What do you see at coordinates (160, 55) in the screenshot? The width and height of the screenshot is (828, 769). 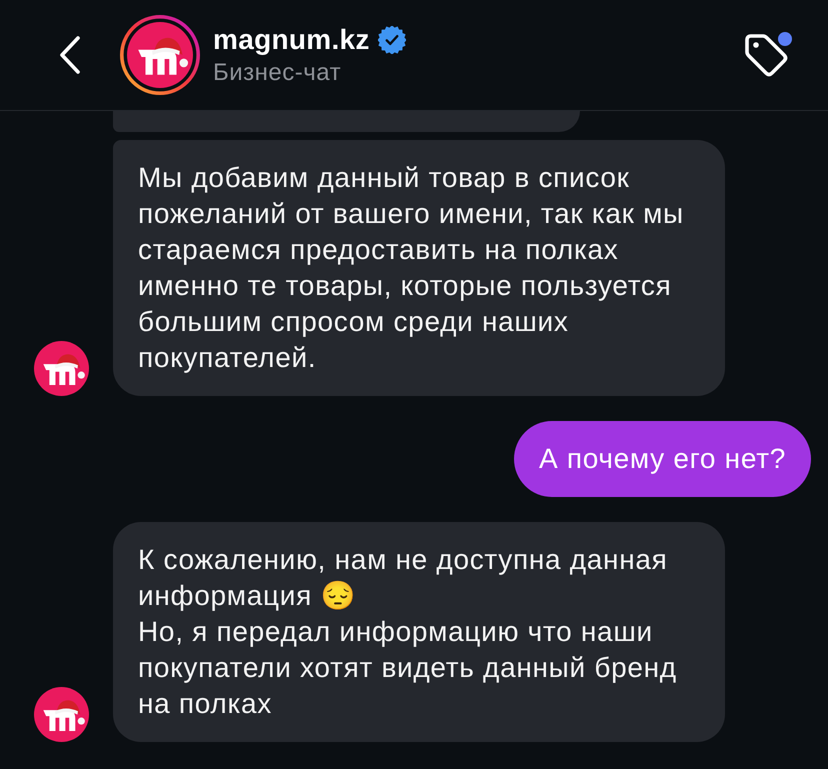 I see `avatar-icon` at bounding box center [160, 55].